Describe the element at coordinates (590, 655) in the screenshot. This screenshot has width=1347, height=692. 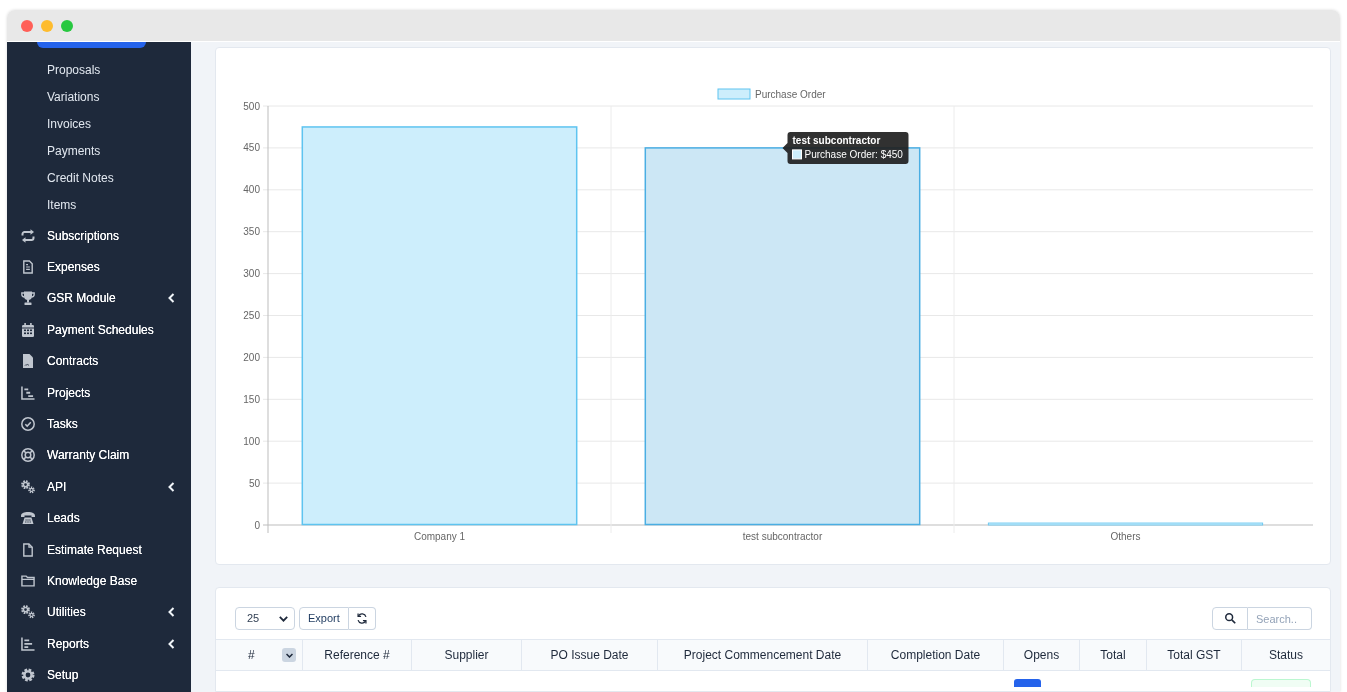
I see `column-header: PO Issue Date` at that location.